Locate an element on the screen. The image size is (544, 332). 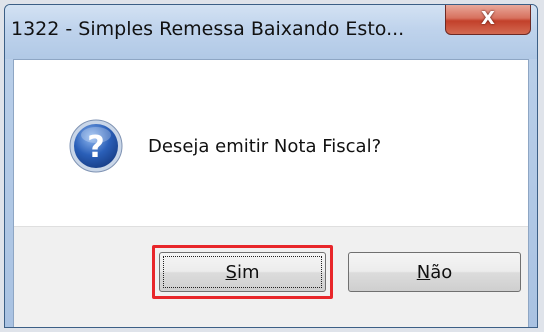
nao-mnemonic: N is located at coordinates (423, 272).